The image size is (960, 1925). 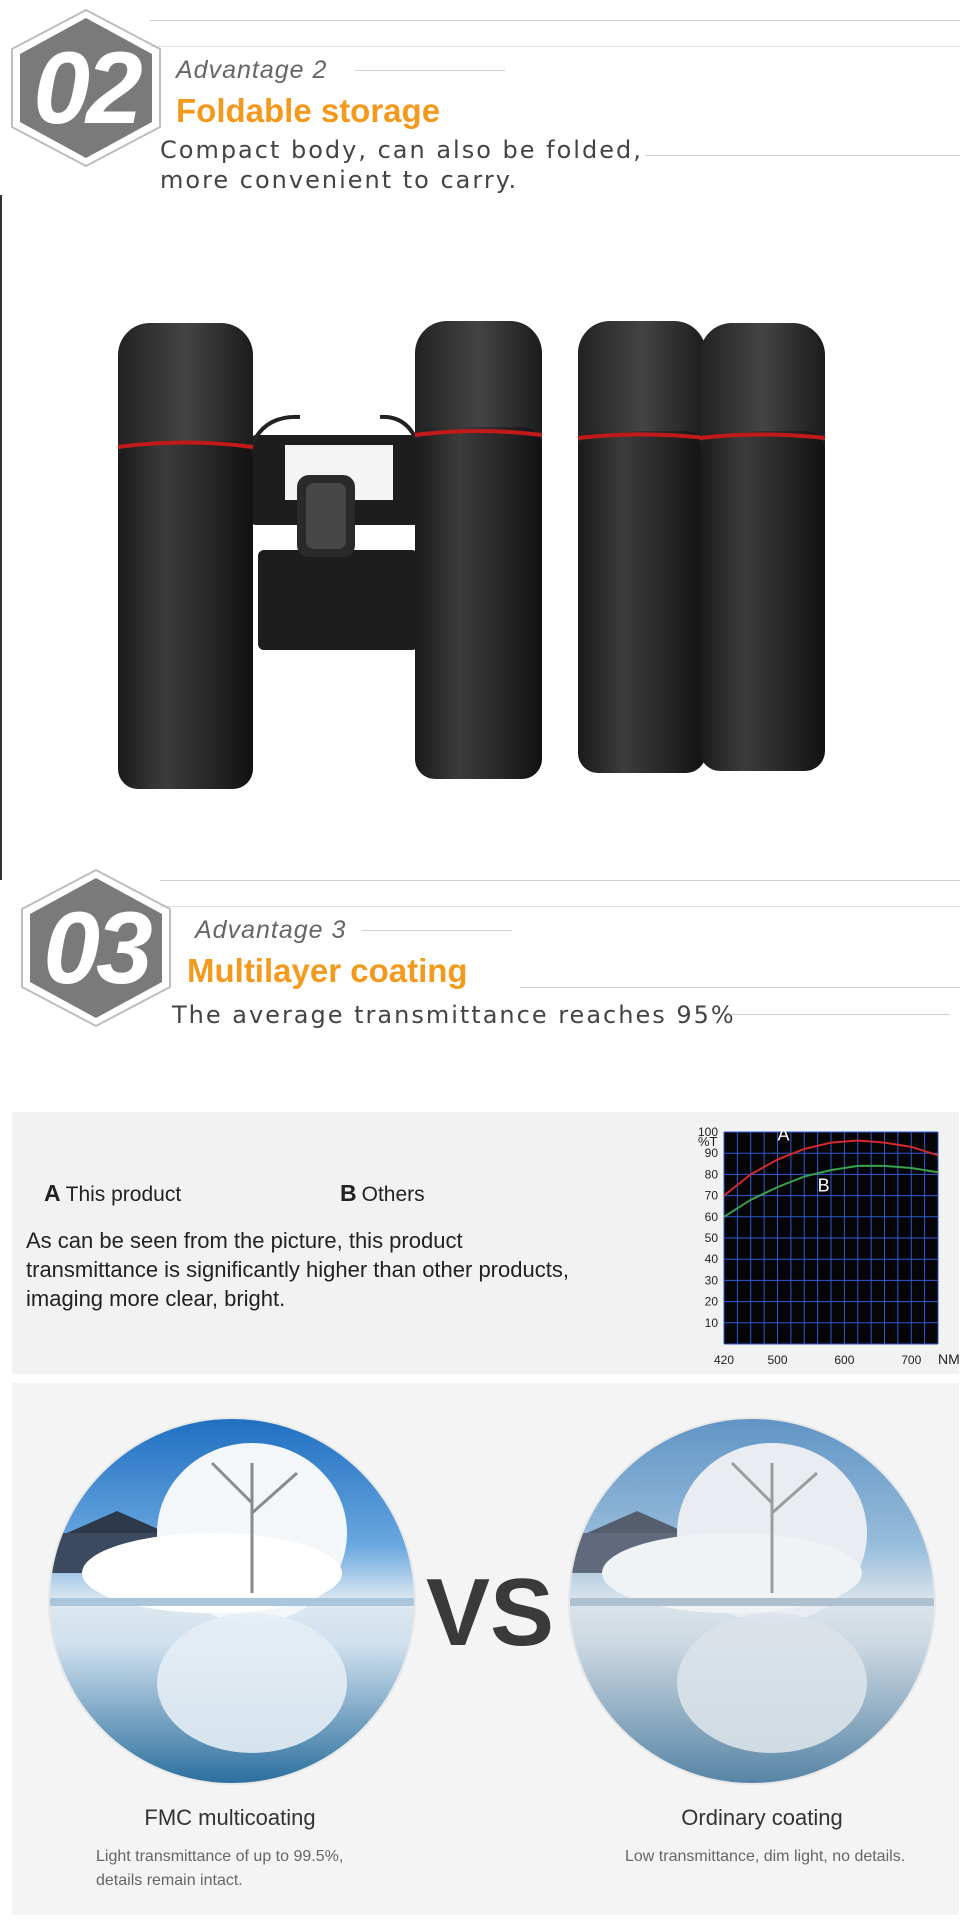 I want to click on y-tick-label: 70, so click(x=712, y=1196).